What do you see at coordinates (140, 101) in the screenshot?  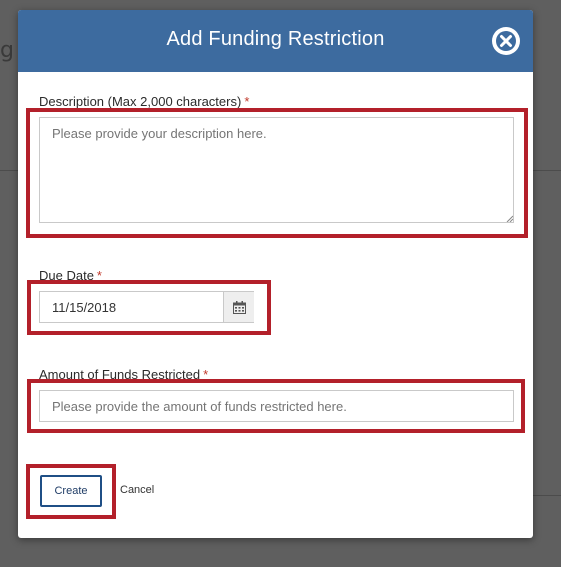 I see `description-label-text: Description (Max 2,000 characters)` at bounding box center [140, 101].